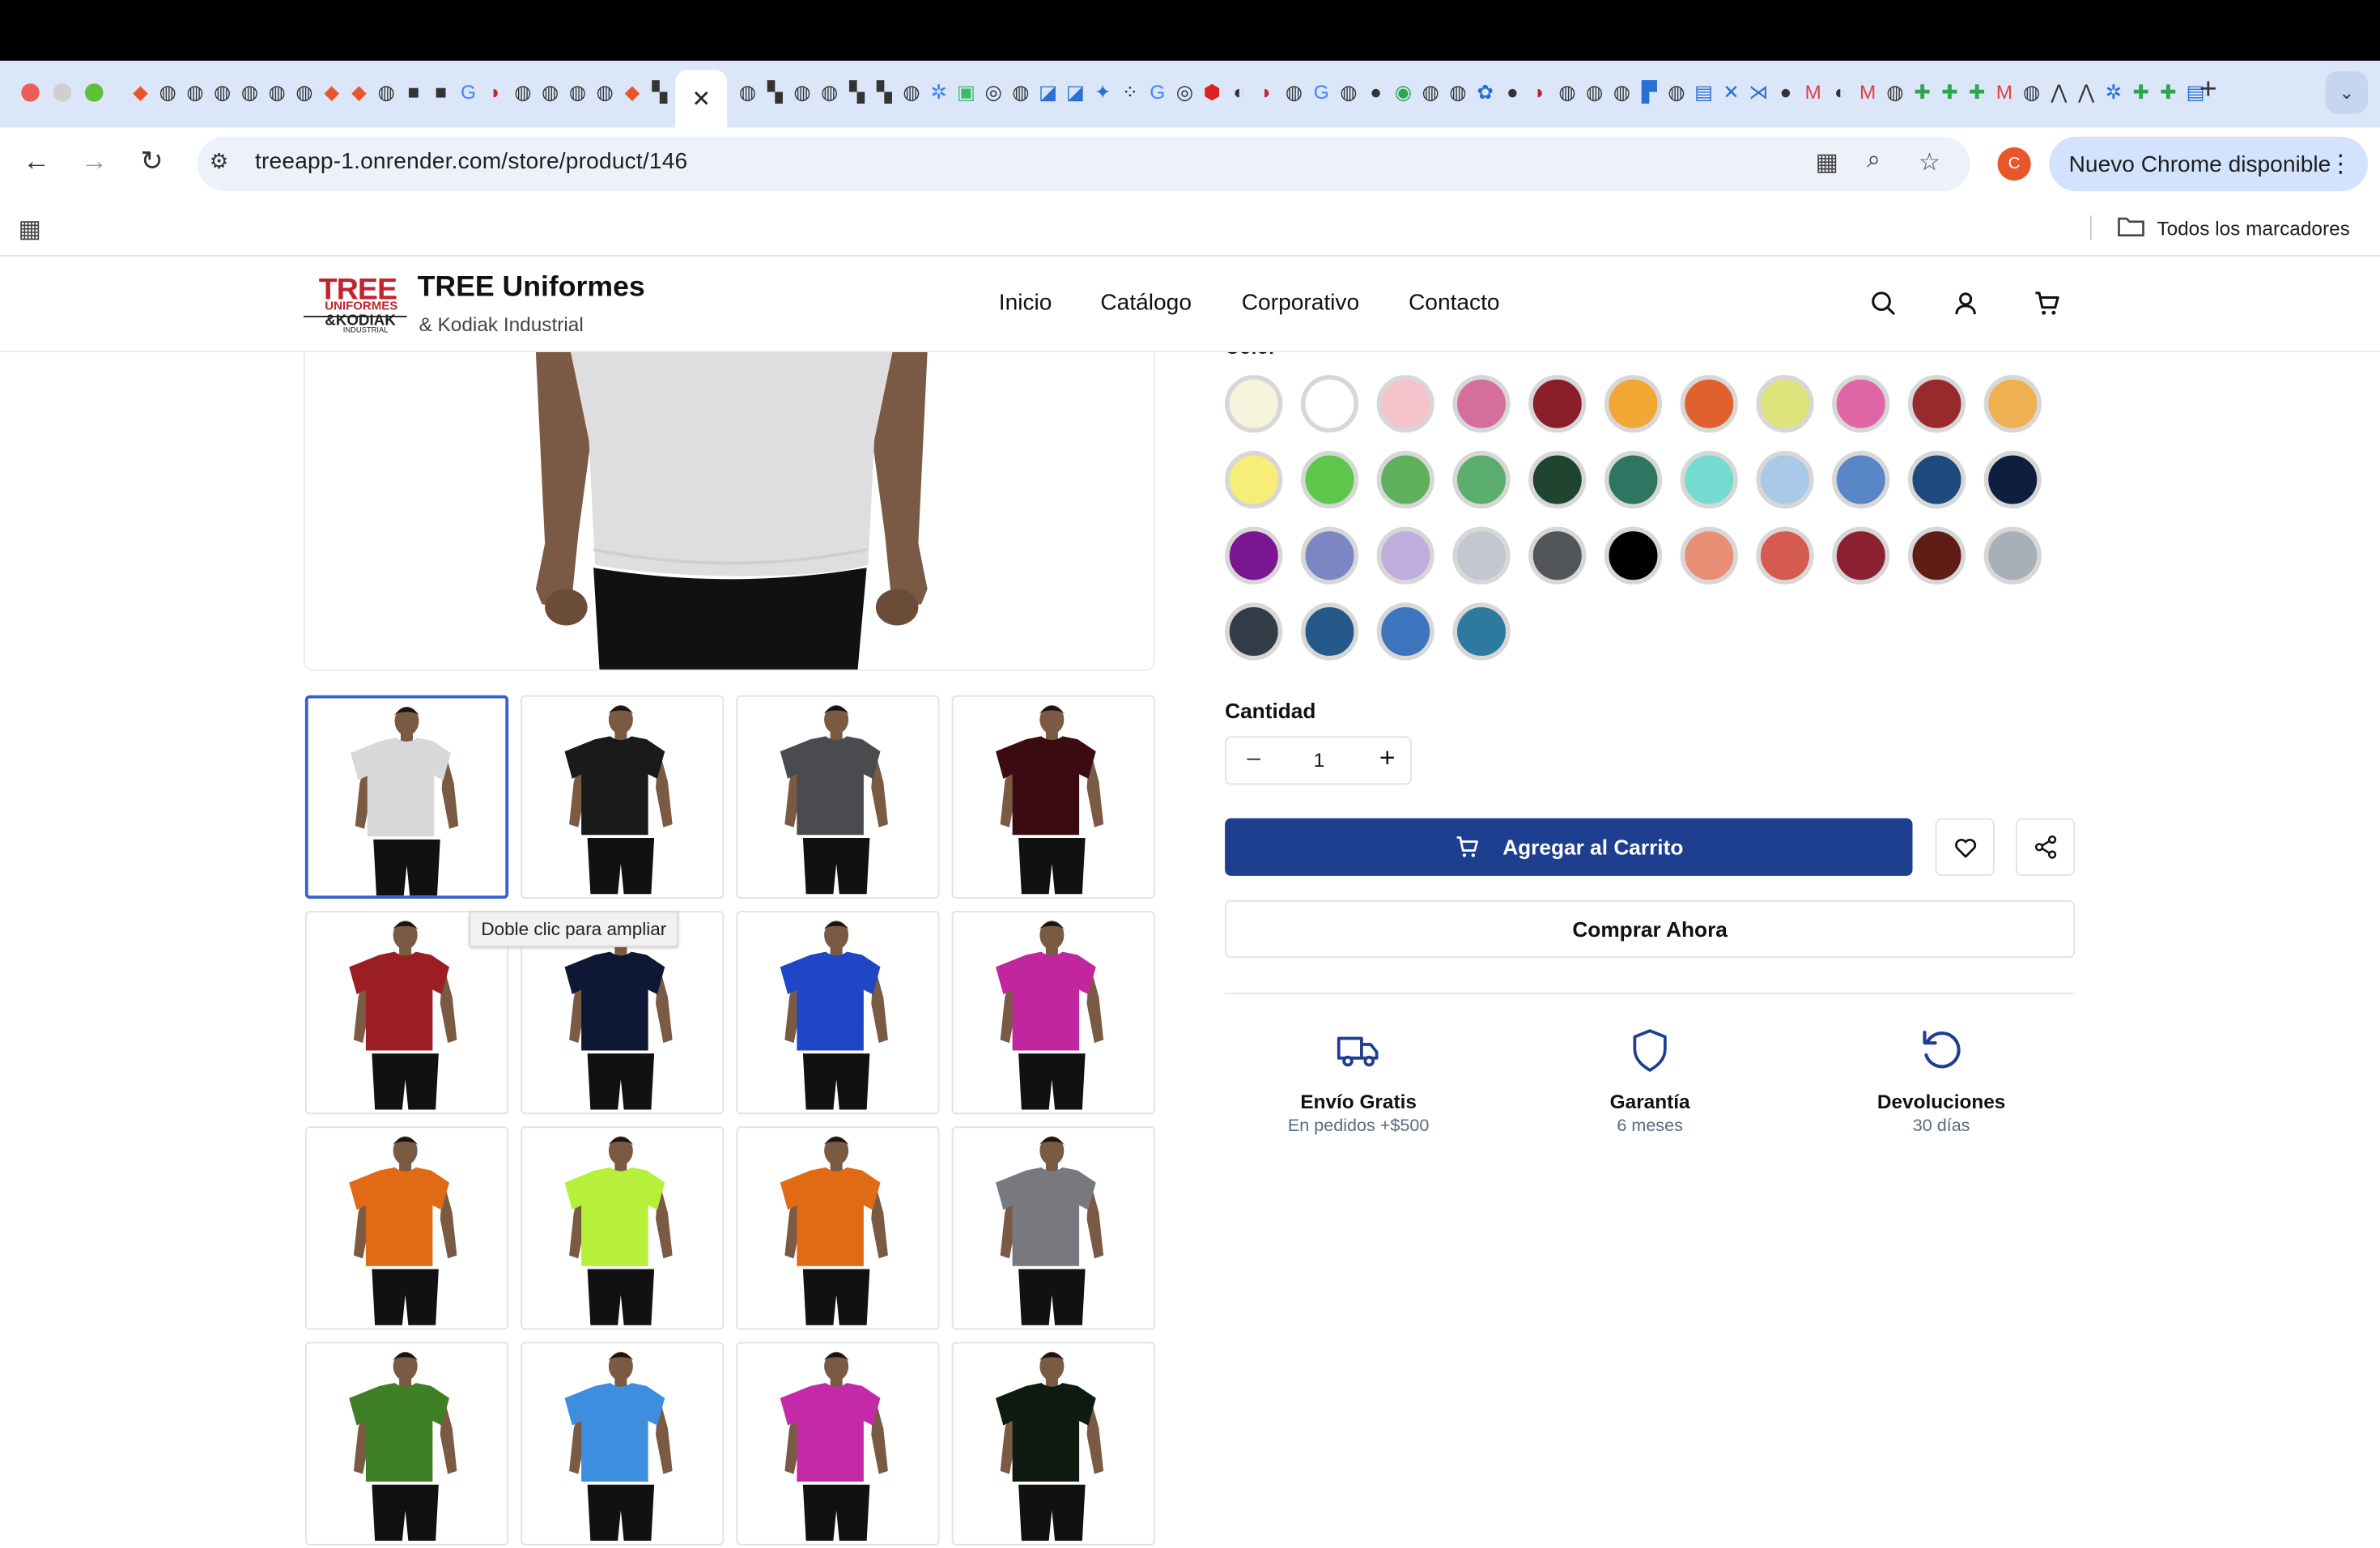 This screenshot has height=1548, width=2380. I want to click on minimize-window-button, so click(62, 92).